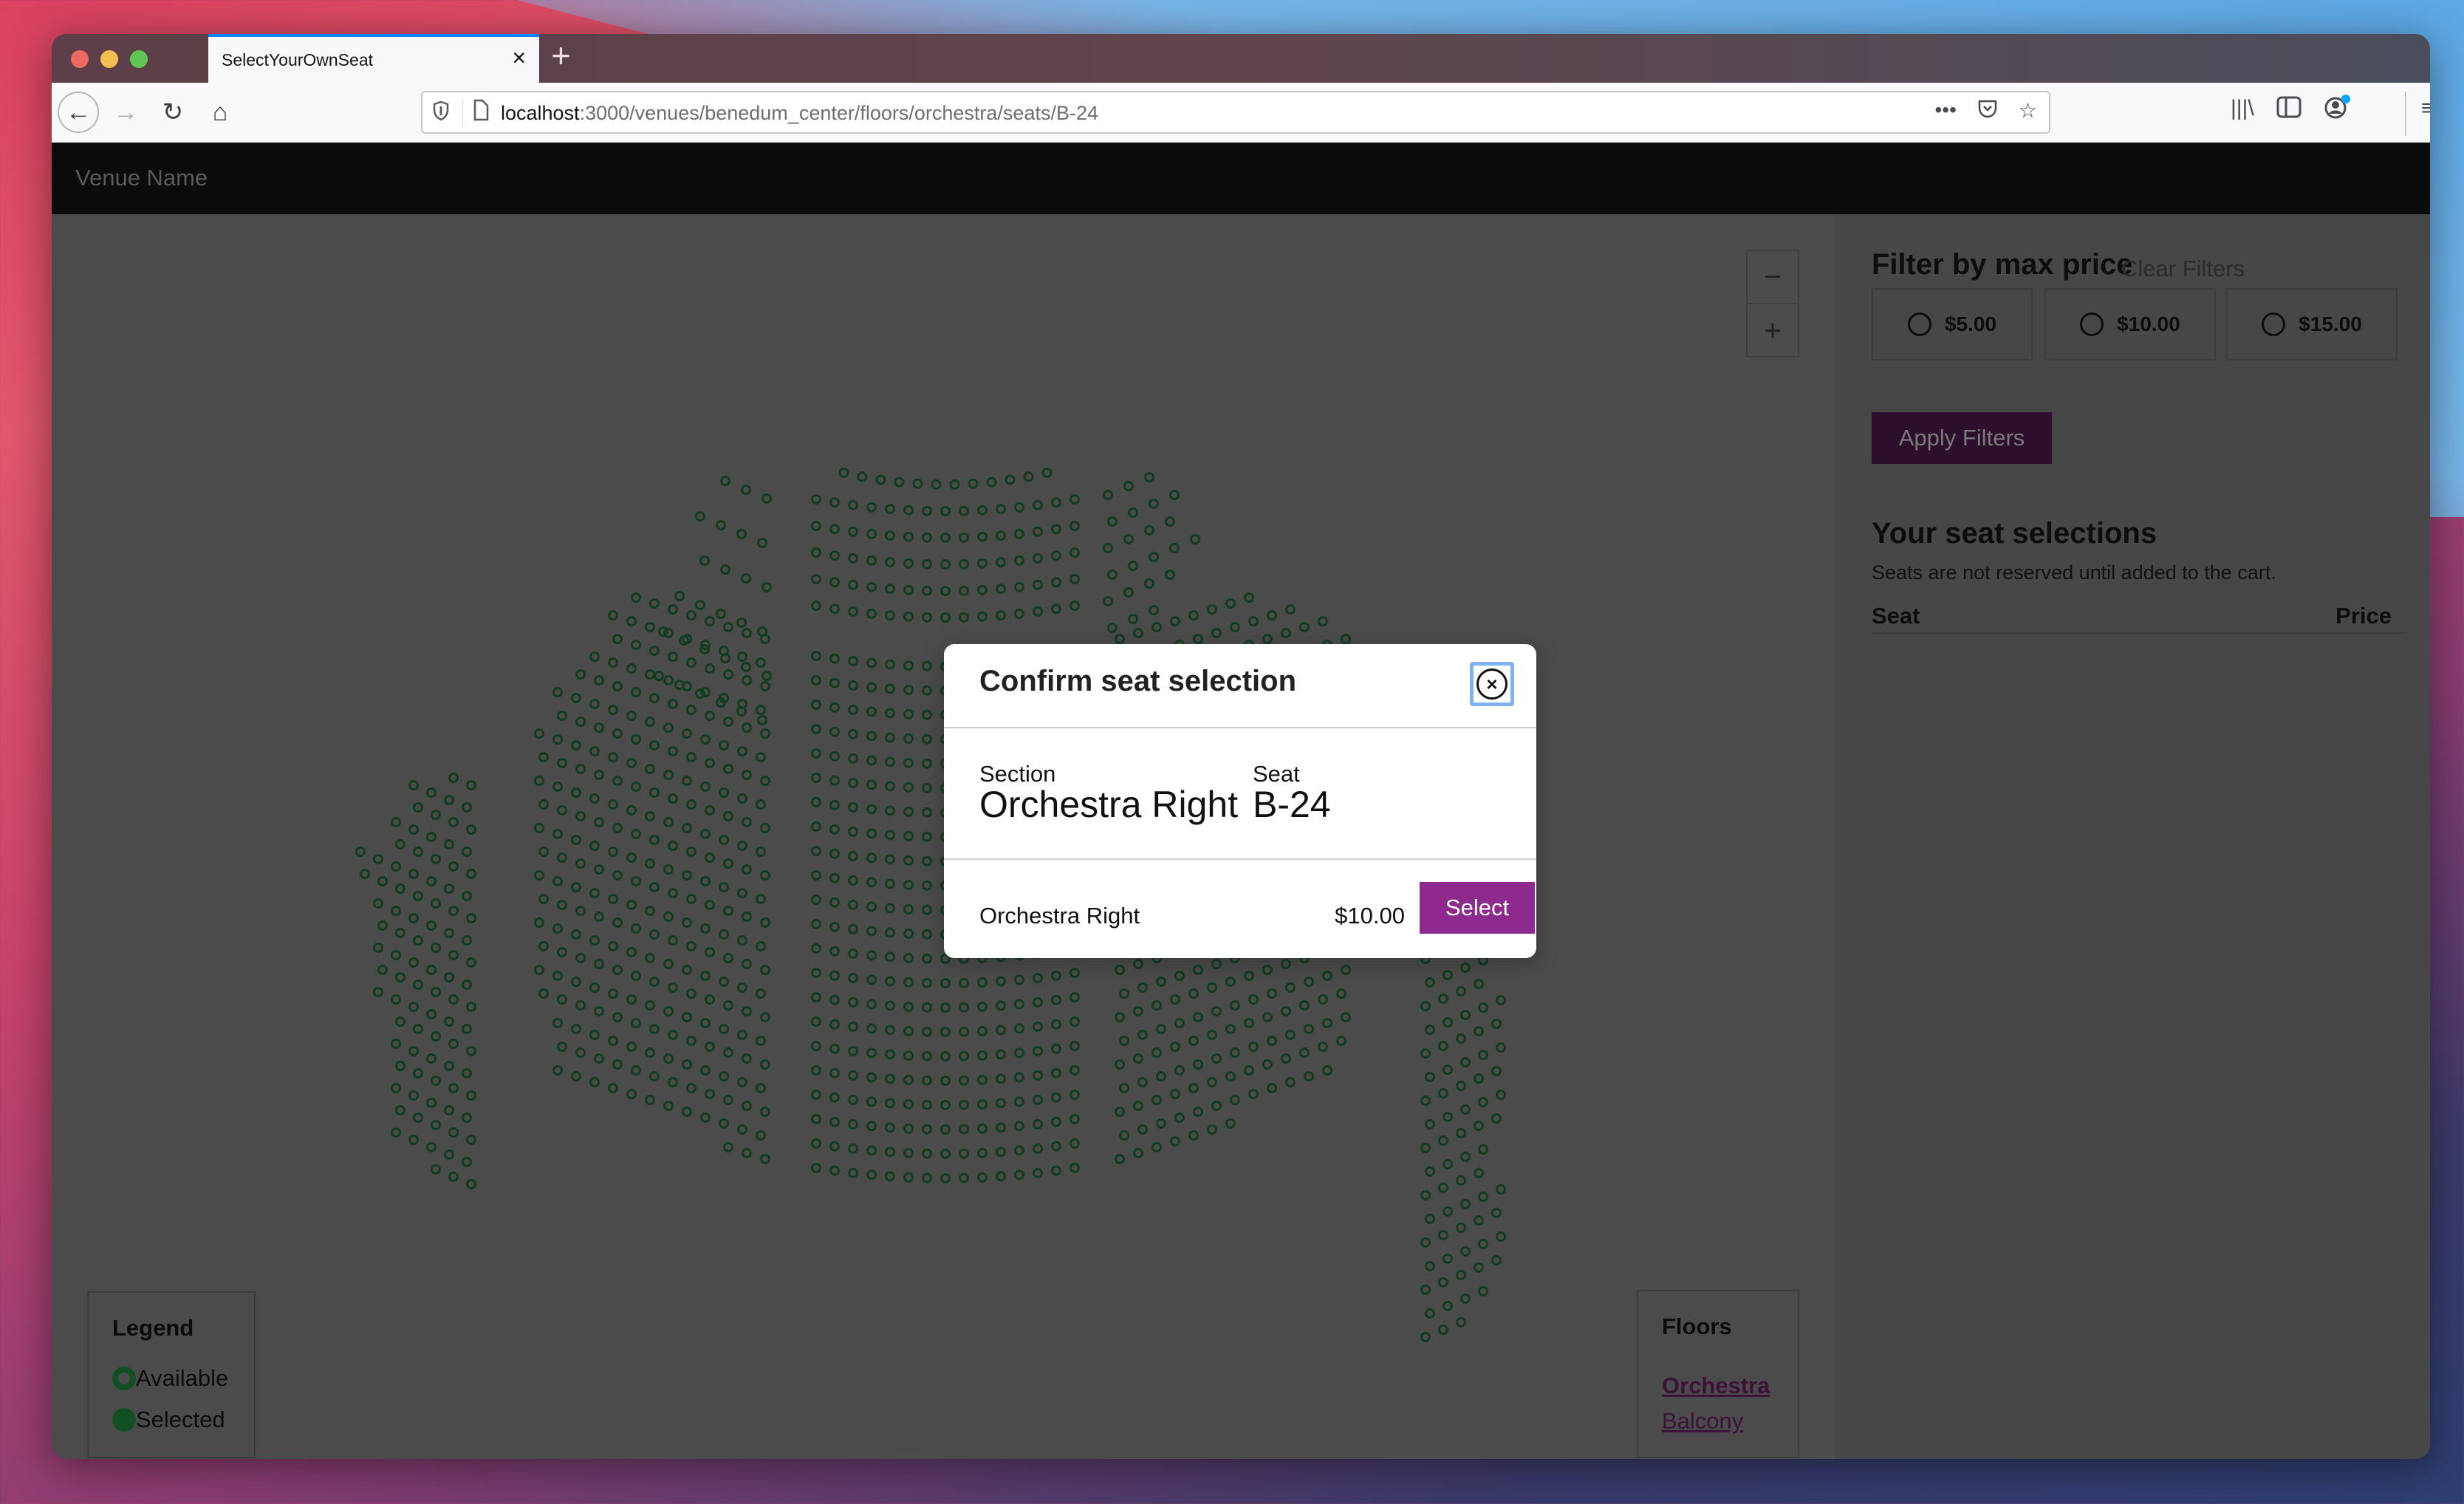  What do you see at coordinates (173, 112) in the screenshot?
I see `reload-icon: ↻` at bounding box center [173, 112].